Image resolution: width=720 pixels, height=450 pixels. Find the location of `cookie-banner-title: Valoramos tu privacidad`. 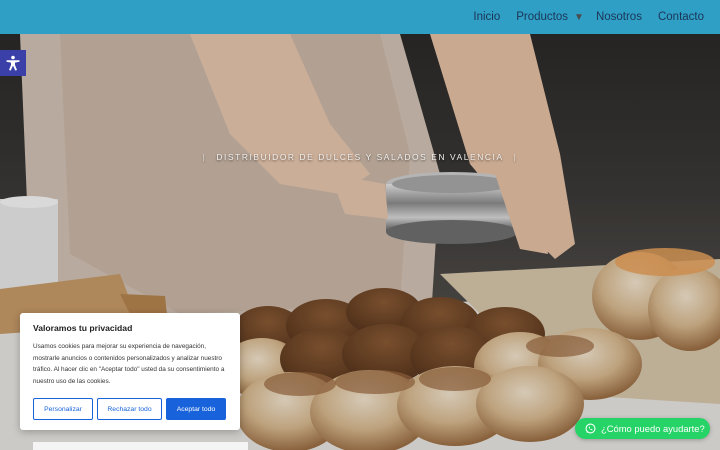

cookie-banner-title: Valoramos tu privacidad is located at coordinates (83, 328).